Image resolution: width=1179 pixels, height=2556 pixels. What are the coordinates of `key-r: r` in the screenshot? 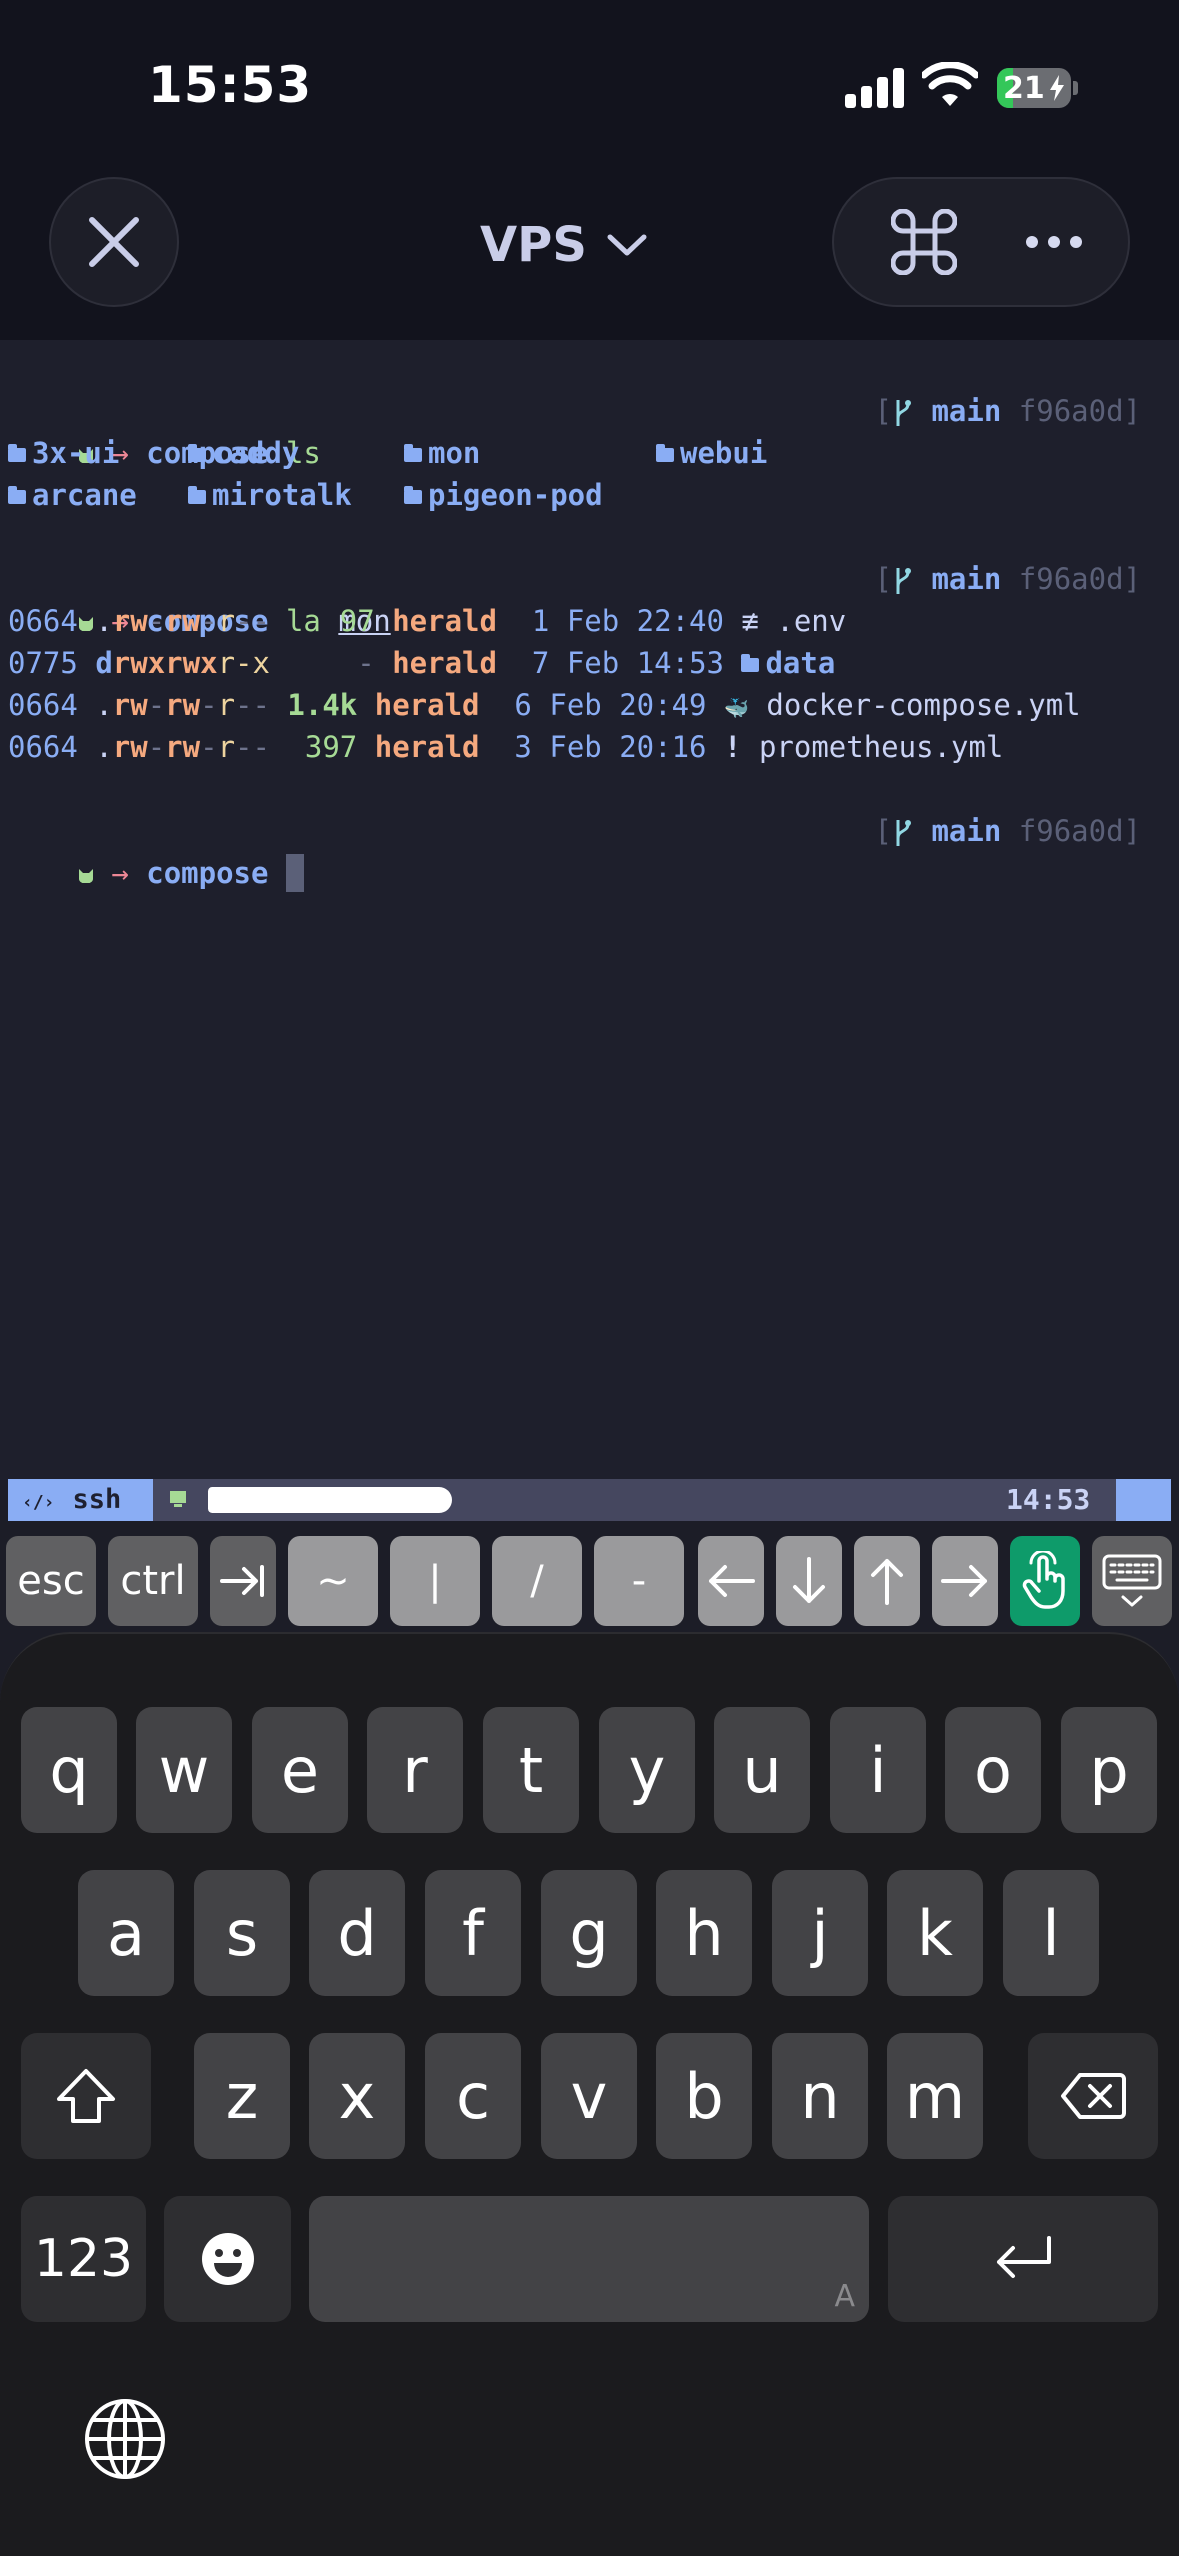 It's located at (415, 1770).